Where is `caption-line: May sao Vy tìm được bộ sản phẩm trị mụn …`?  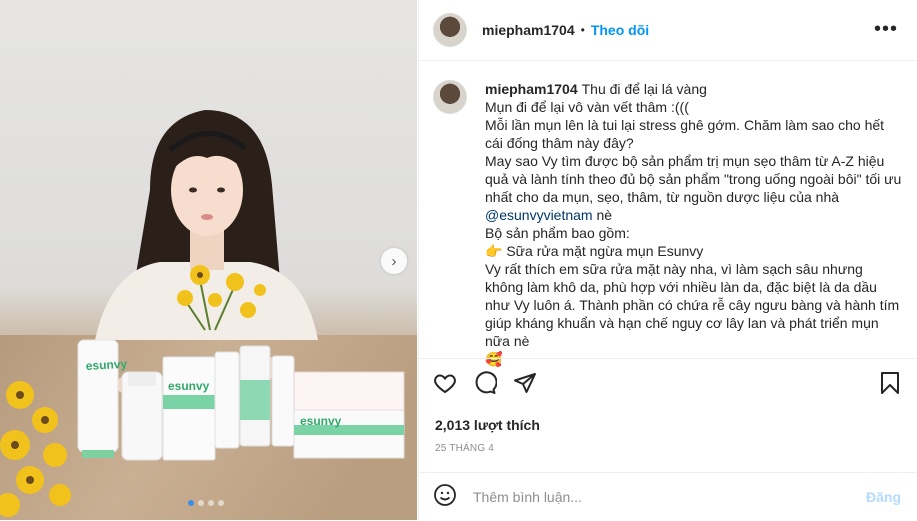
caption-line: May sao Vy tìm được bộ sản phẩm trị mụn … is located at coordinates (693, 179).